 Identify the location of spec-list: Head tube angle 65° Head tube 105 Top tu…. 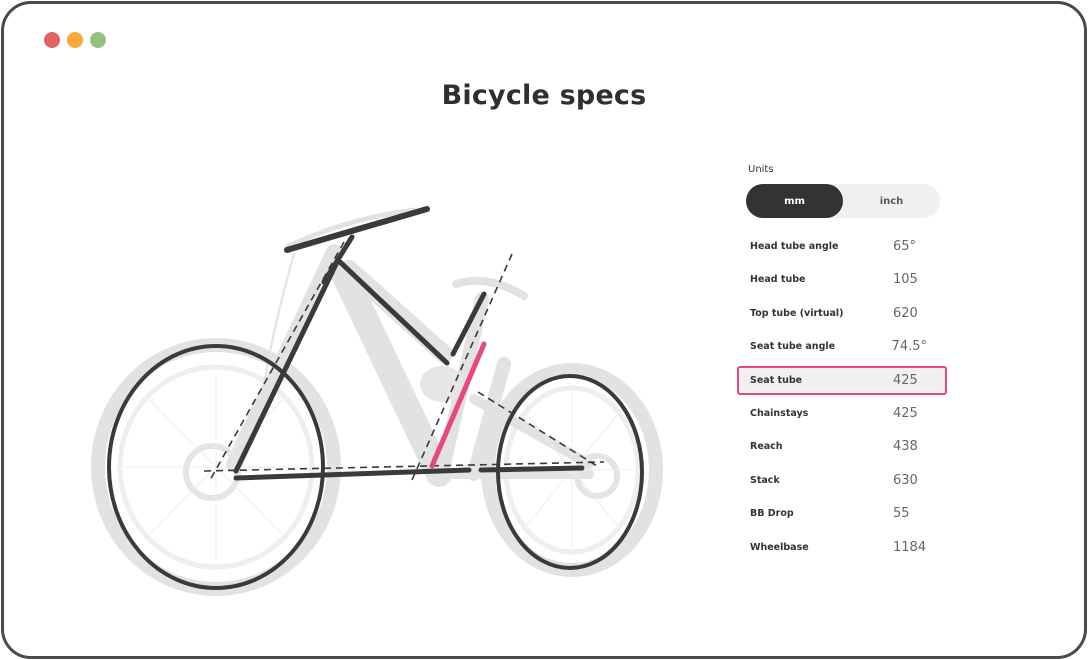
(842, 397).